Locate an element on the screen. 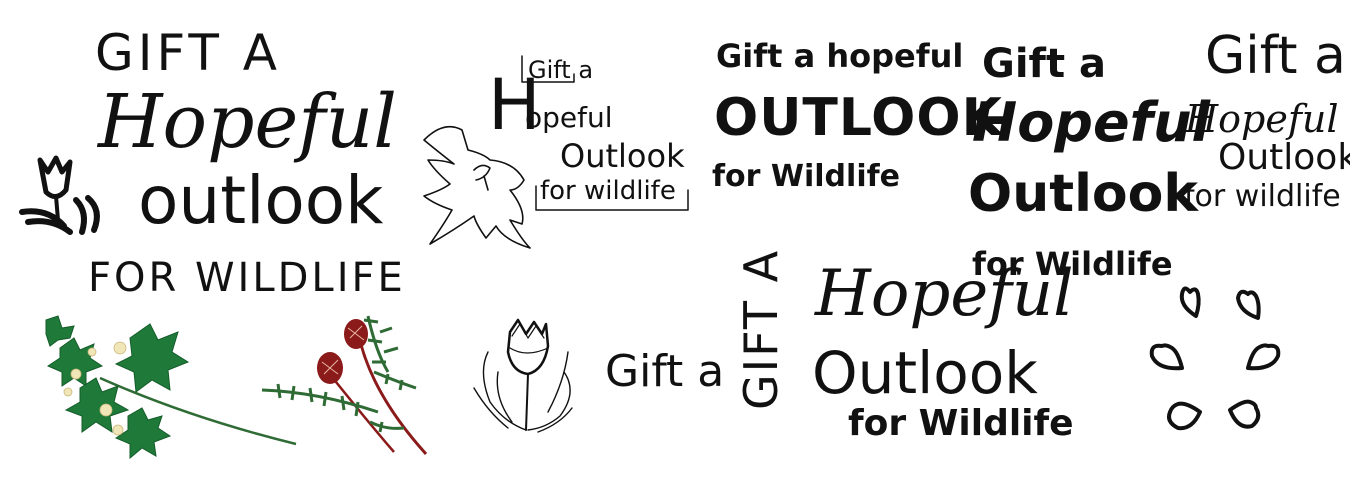 The height and width of the screenshot is (479, 1350). s4-line-hopeful: Hopeful is located at coordinates (1091, 122).